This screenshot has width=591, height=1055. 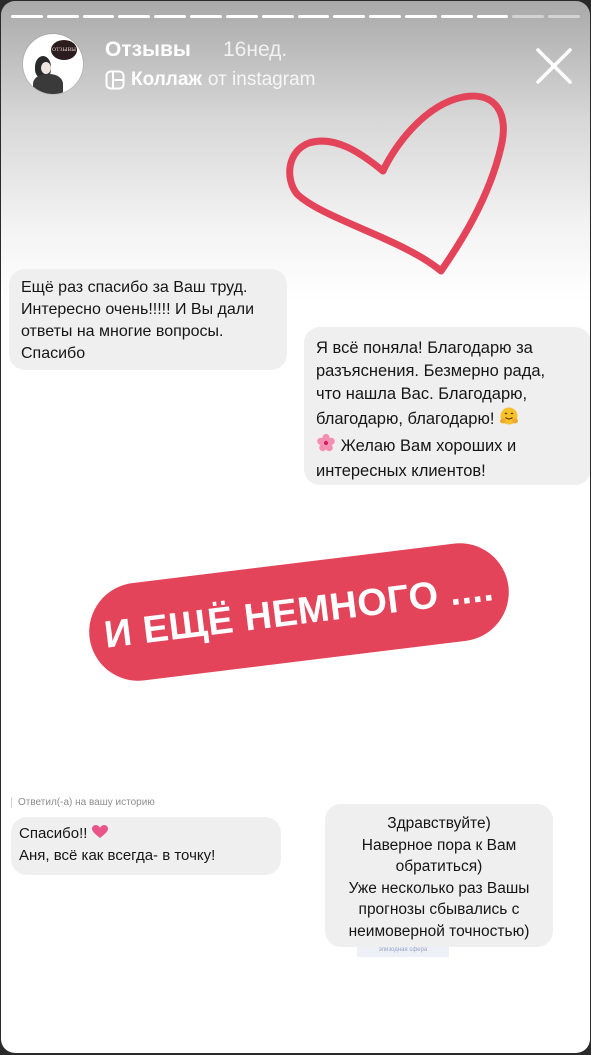 I want to click on close-icon, so click(x=554, y=66).